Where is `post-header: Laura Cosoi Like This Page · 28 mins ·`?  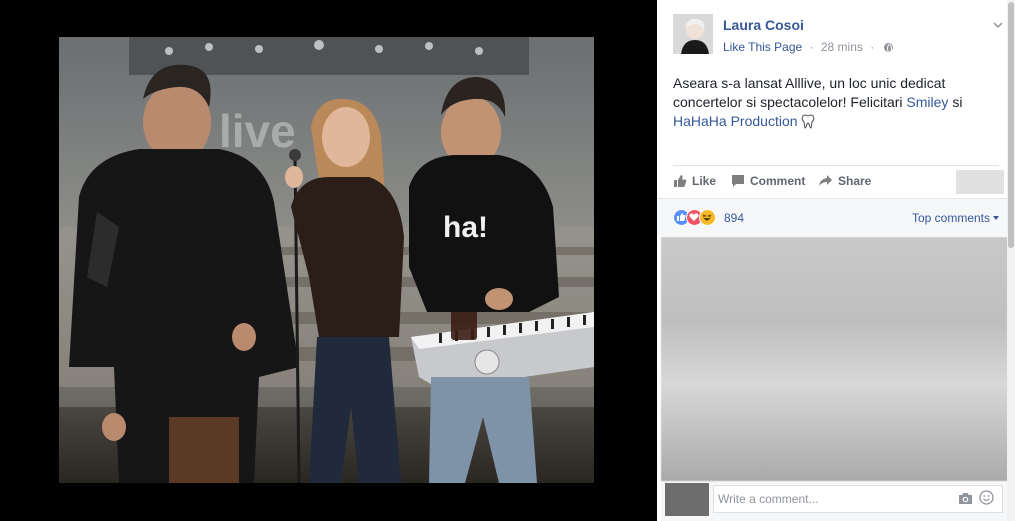 post-header: Laura Cosoi Like This Page · 28 mins · is located at coordinates (838, 36).